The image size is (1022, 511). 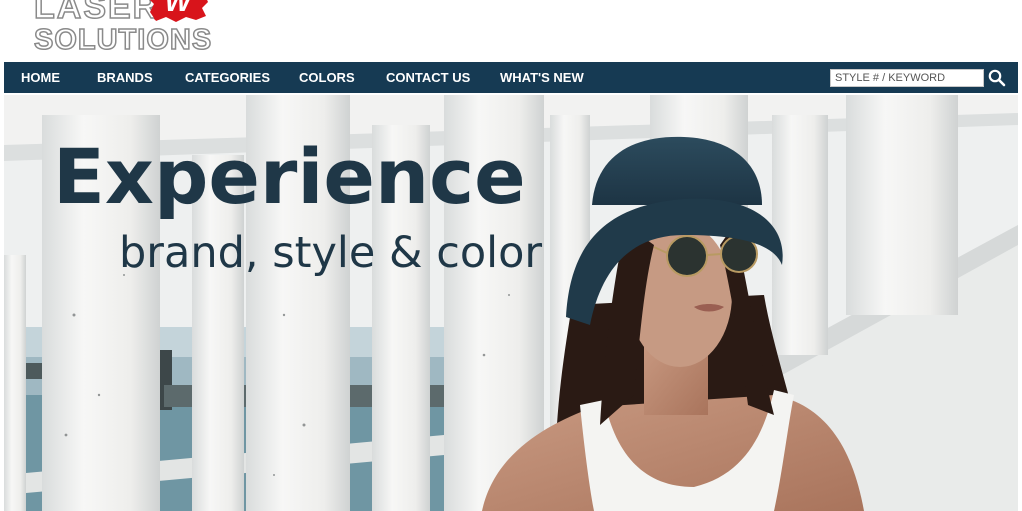 What do you see at coordinates (96, 13) in the screenshot?
I see `logo-text-top: LASER` at bounding box center [96, 13].